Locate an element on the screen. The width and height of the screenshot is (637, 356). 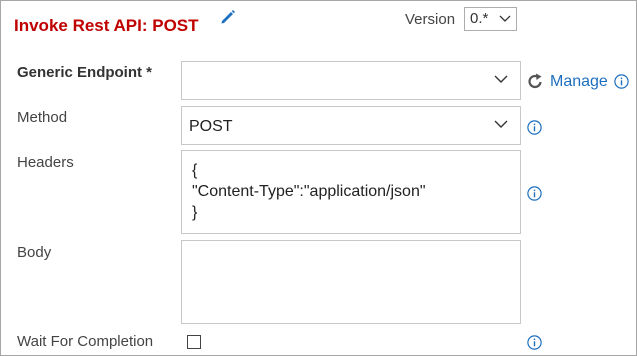
method-dropdown: POST is located at coordinates (351, 125).